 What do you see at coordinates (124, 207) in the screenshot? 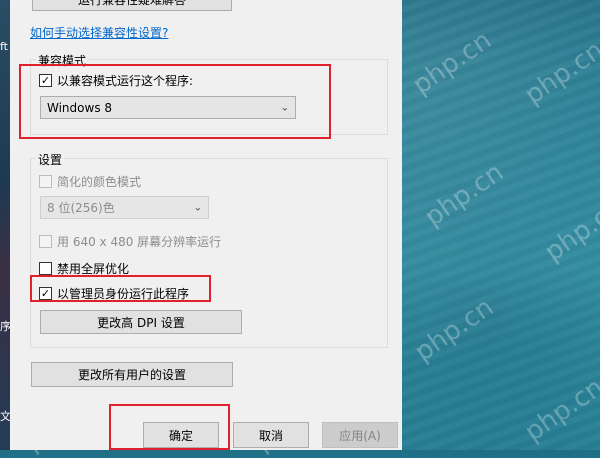
I see `color-depth-select: 8 位(256)色 ⌄` at bounding box center [124, 207].